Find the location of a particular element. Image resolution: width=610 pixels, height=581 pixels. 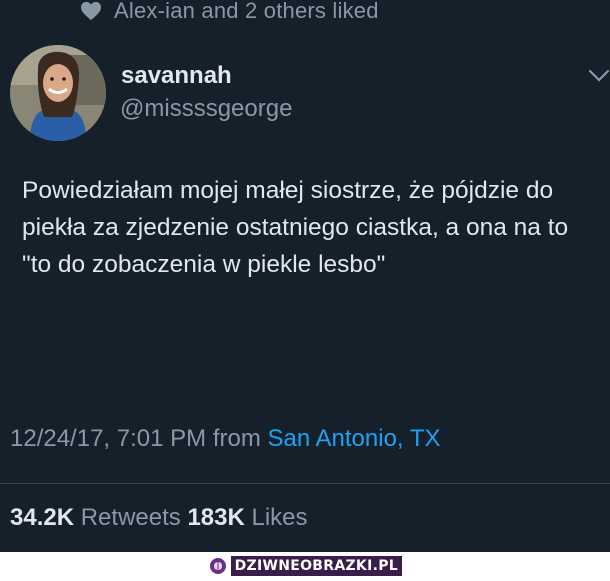

author-handle: @missssgeorge is located at coordinates (206, 109).